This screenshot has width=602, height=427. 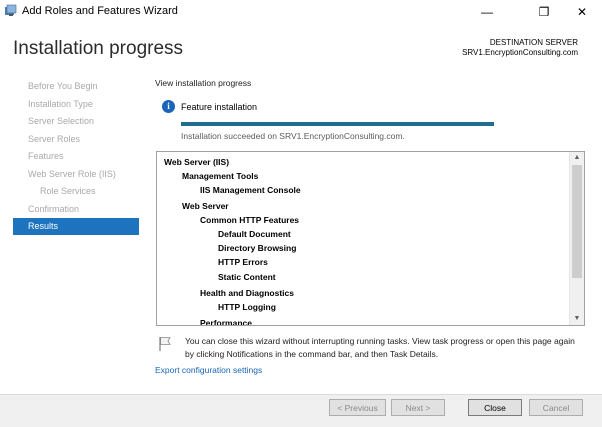 What do you see at coordinates (54, 208) in the screenshot?
I see `nav-item-confirmation: Confirmation` at bounding box center [54, 208].